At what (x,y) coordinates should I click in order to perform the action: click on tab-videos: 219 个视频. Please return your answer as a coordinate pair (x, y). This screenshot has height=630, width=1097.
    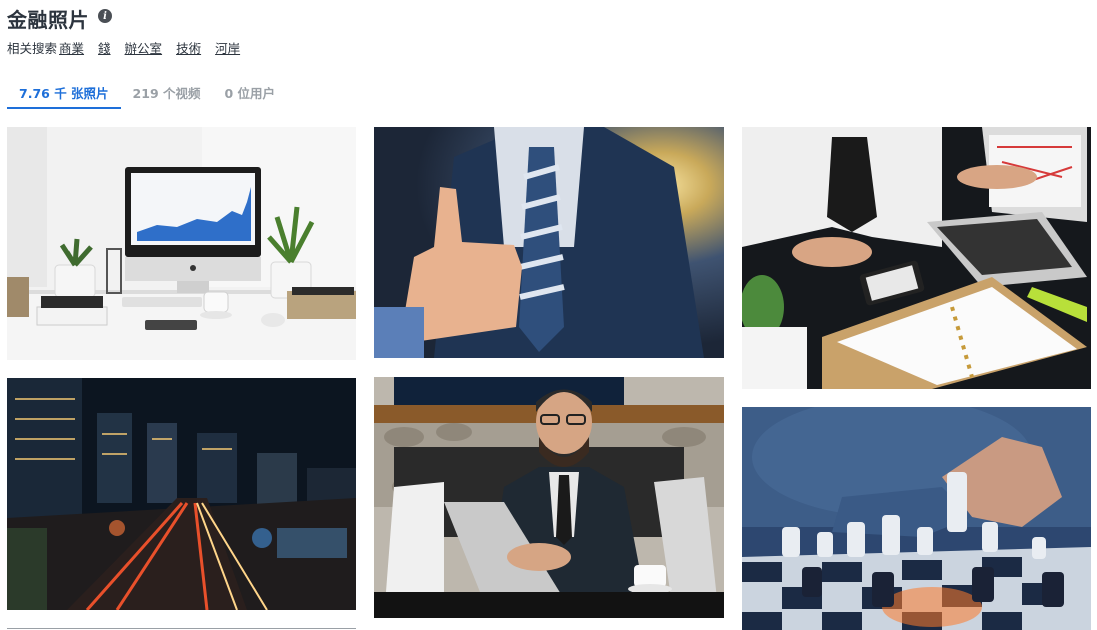
    Looking at the image, I should click on (167, 92).